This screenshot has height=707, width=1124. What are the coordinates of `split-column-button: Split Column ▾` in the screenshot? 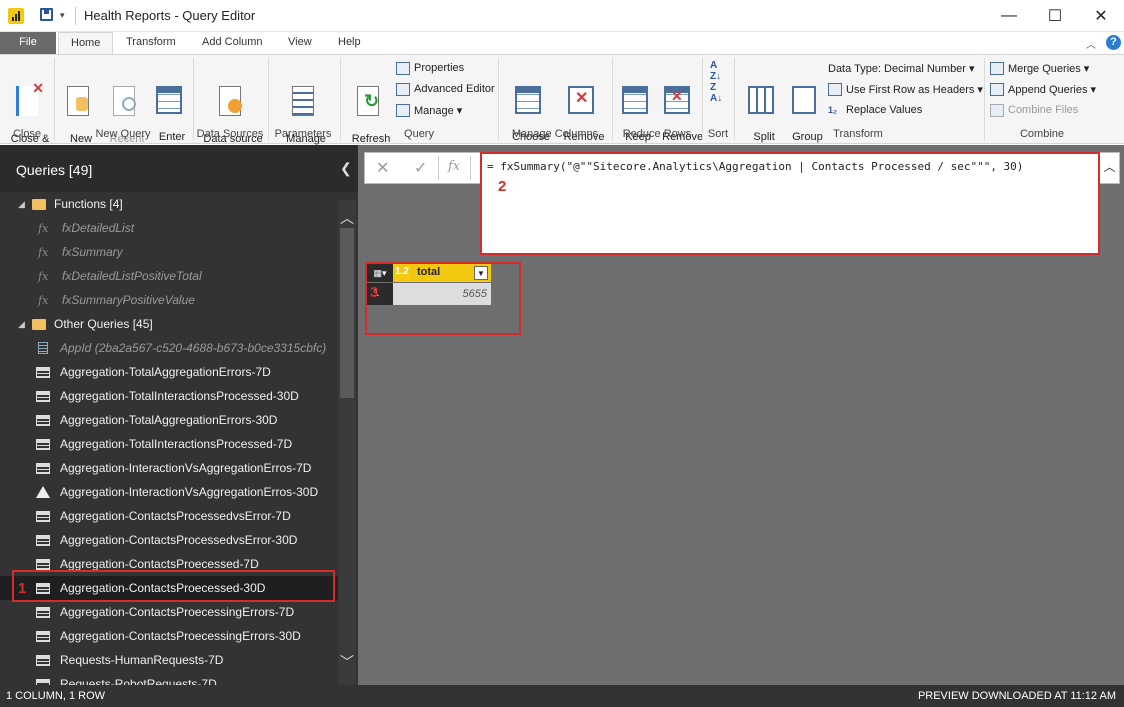 It's located at (761, 108).